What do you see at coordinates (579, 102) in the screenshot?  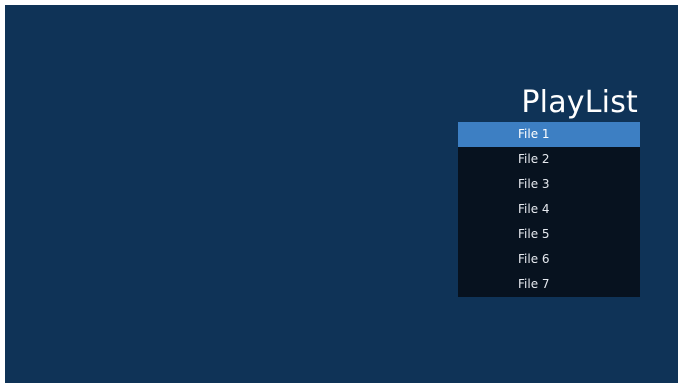 I see `playlist-title: PlayList` at bounding box center [579, 102].